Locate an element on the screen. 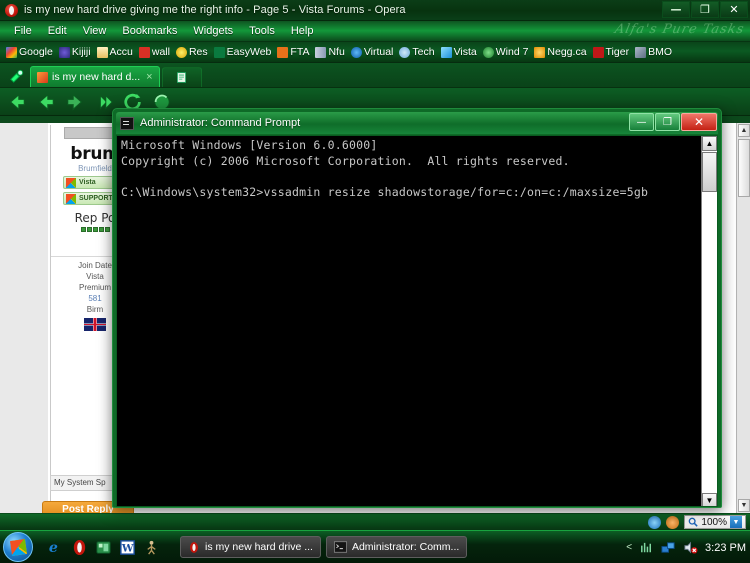 The height and width of the screenshot is (563, 750). svg-text: e is located at coordinates (53, 548).